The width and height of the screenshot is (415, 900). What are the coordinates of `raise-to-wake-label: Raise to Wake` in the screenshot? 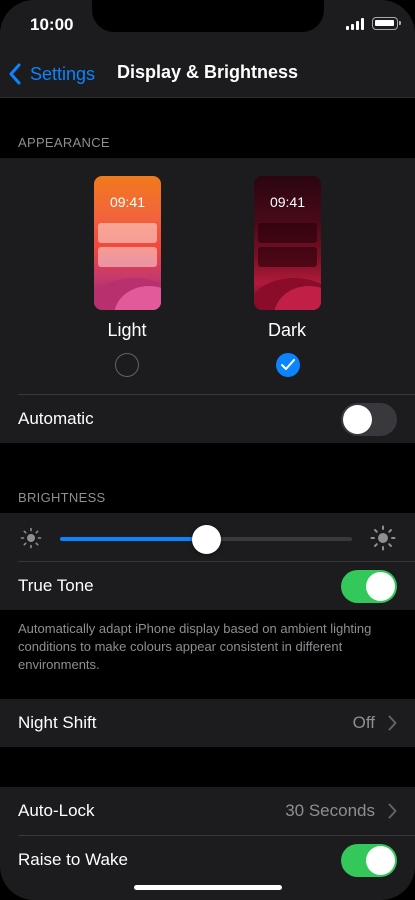 It's located at (73, 859).